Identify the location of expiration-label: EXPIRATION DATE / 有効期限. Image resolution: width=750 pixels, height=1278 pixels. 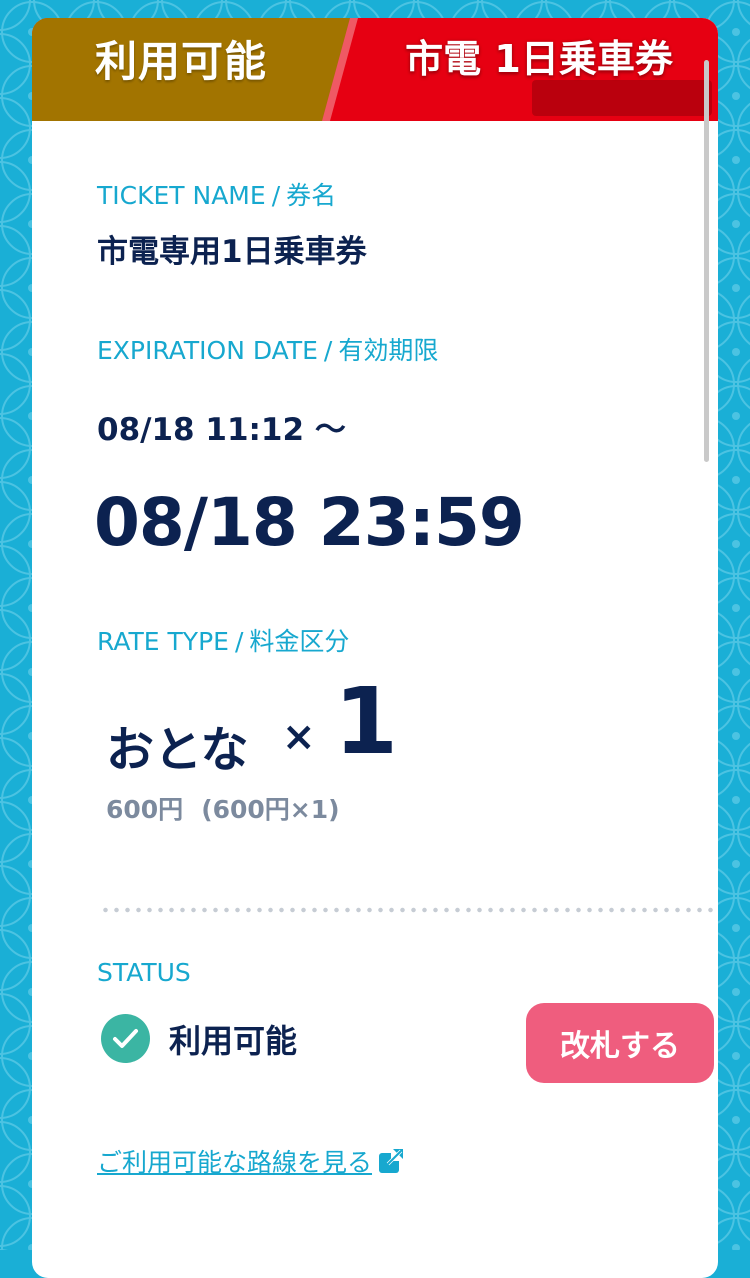
(267, 349).